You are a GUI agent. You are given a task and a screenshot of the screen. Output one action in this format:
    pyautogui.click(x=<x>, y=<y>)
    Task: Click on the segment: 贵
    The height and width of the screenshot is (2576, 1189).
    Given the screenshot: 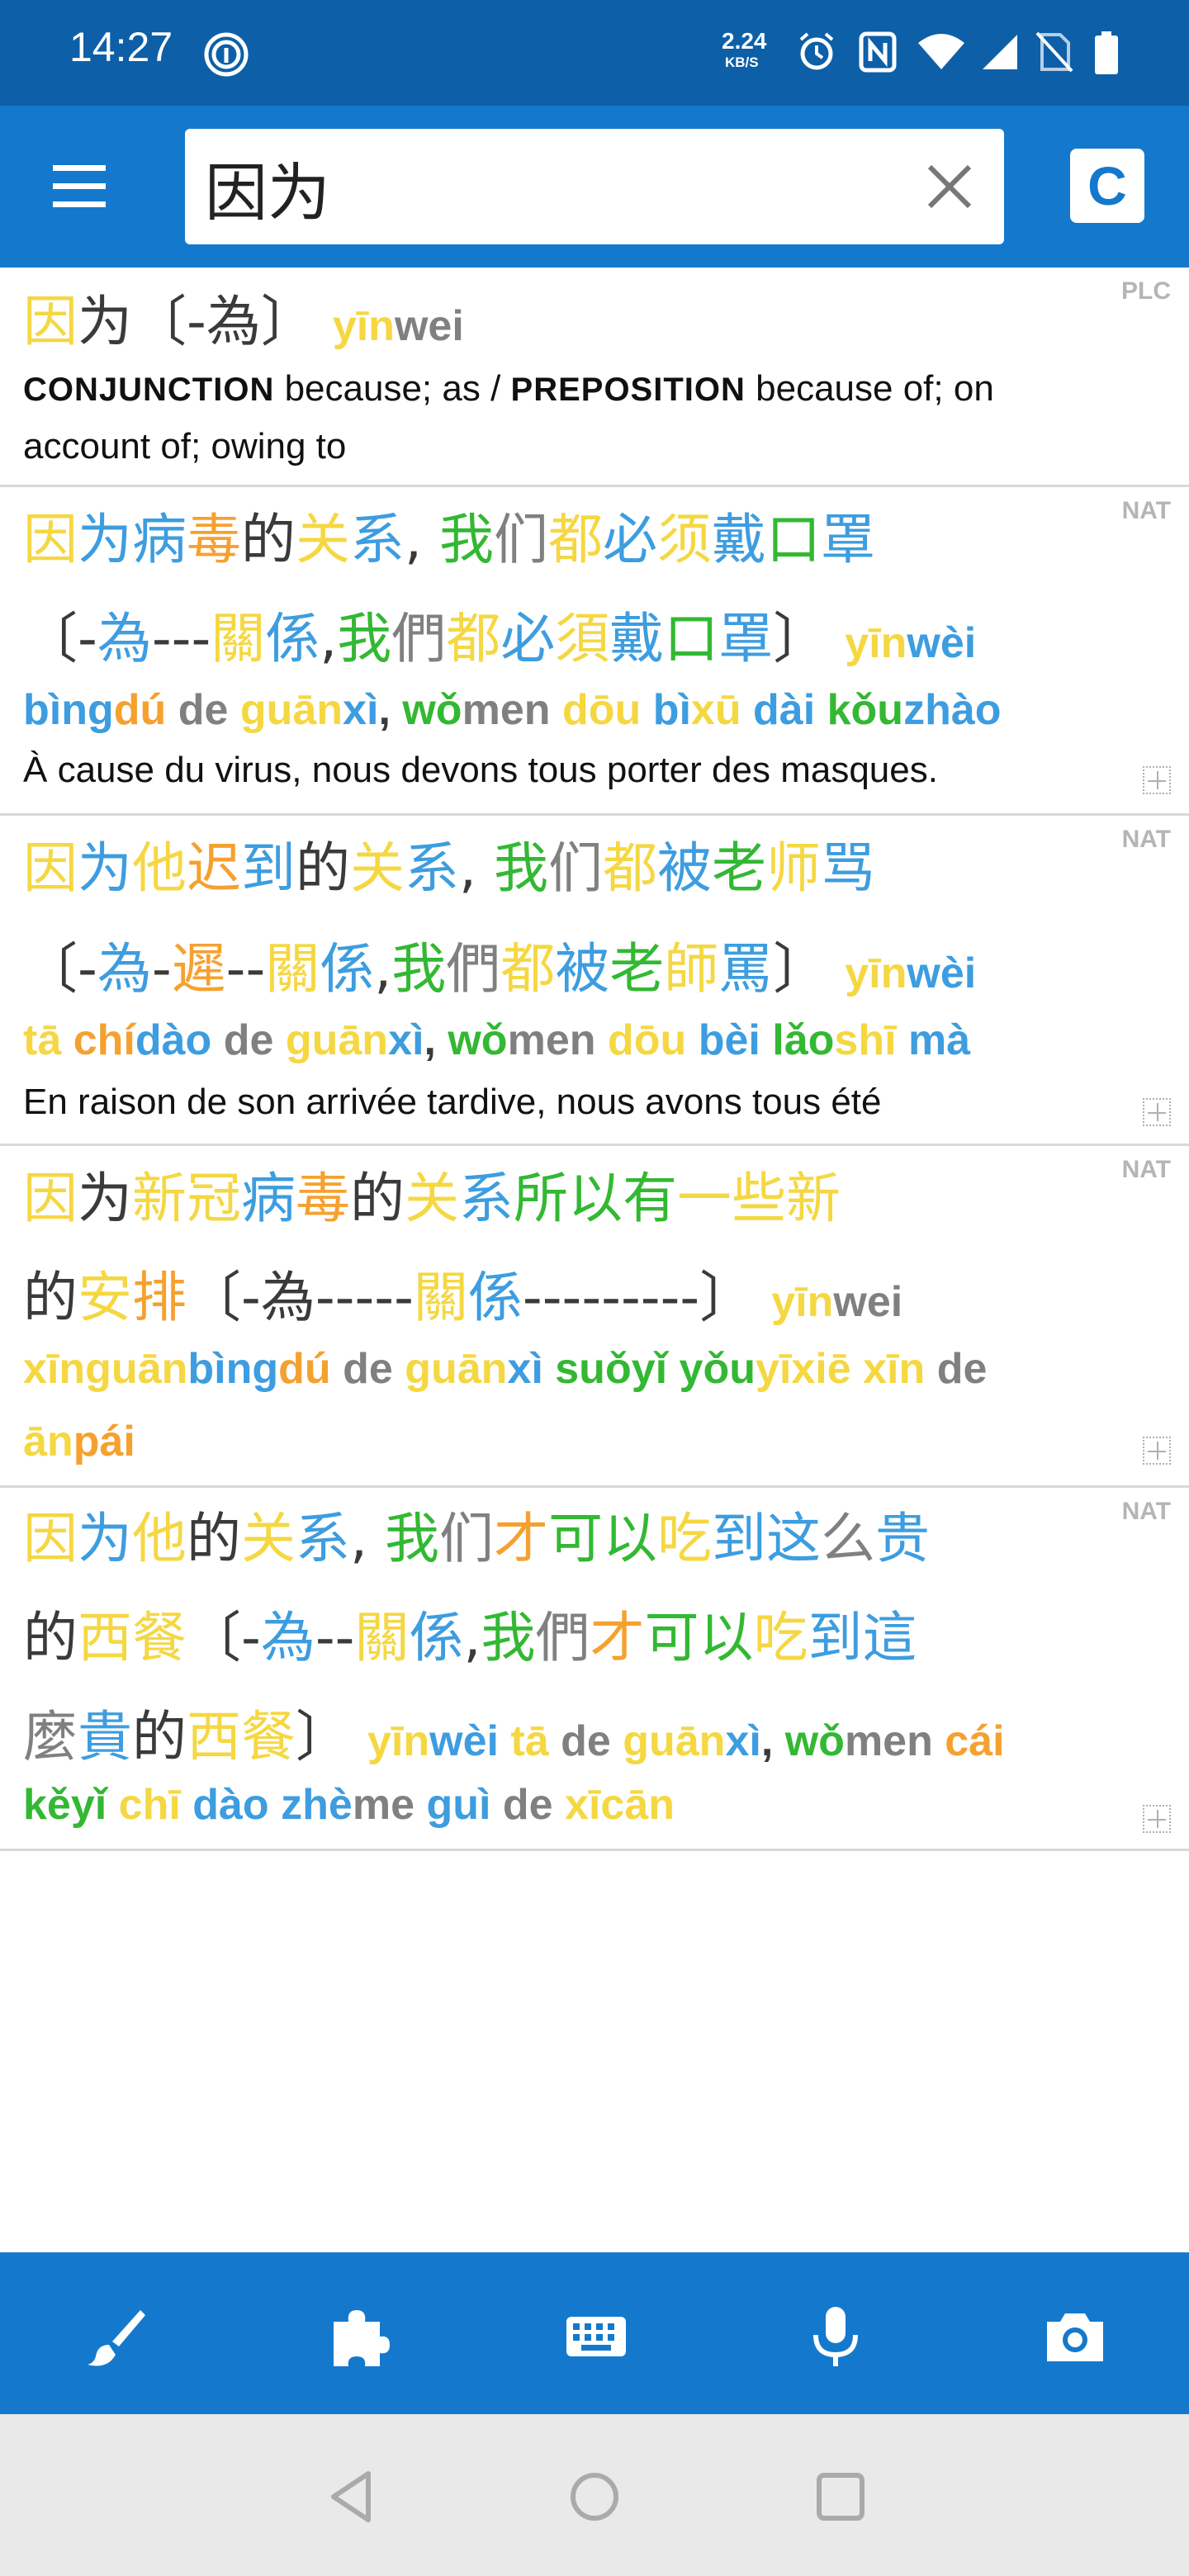 What is the action you would take?
    pyautogui.click(x=902, y=1538)
    